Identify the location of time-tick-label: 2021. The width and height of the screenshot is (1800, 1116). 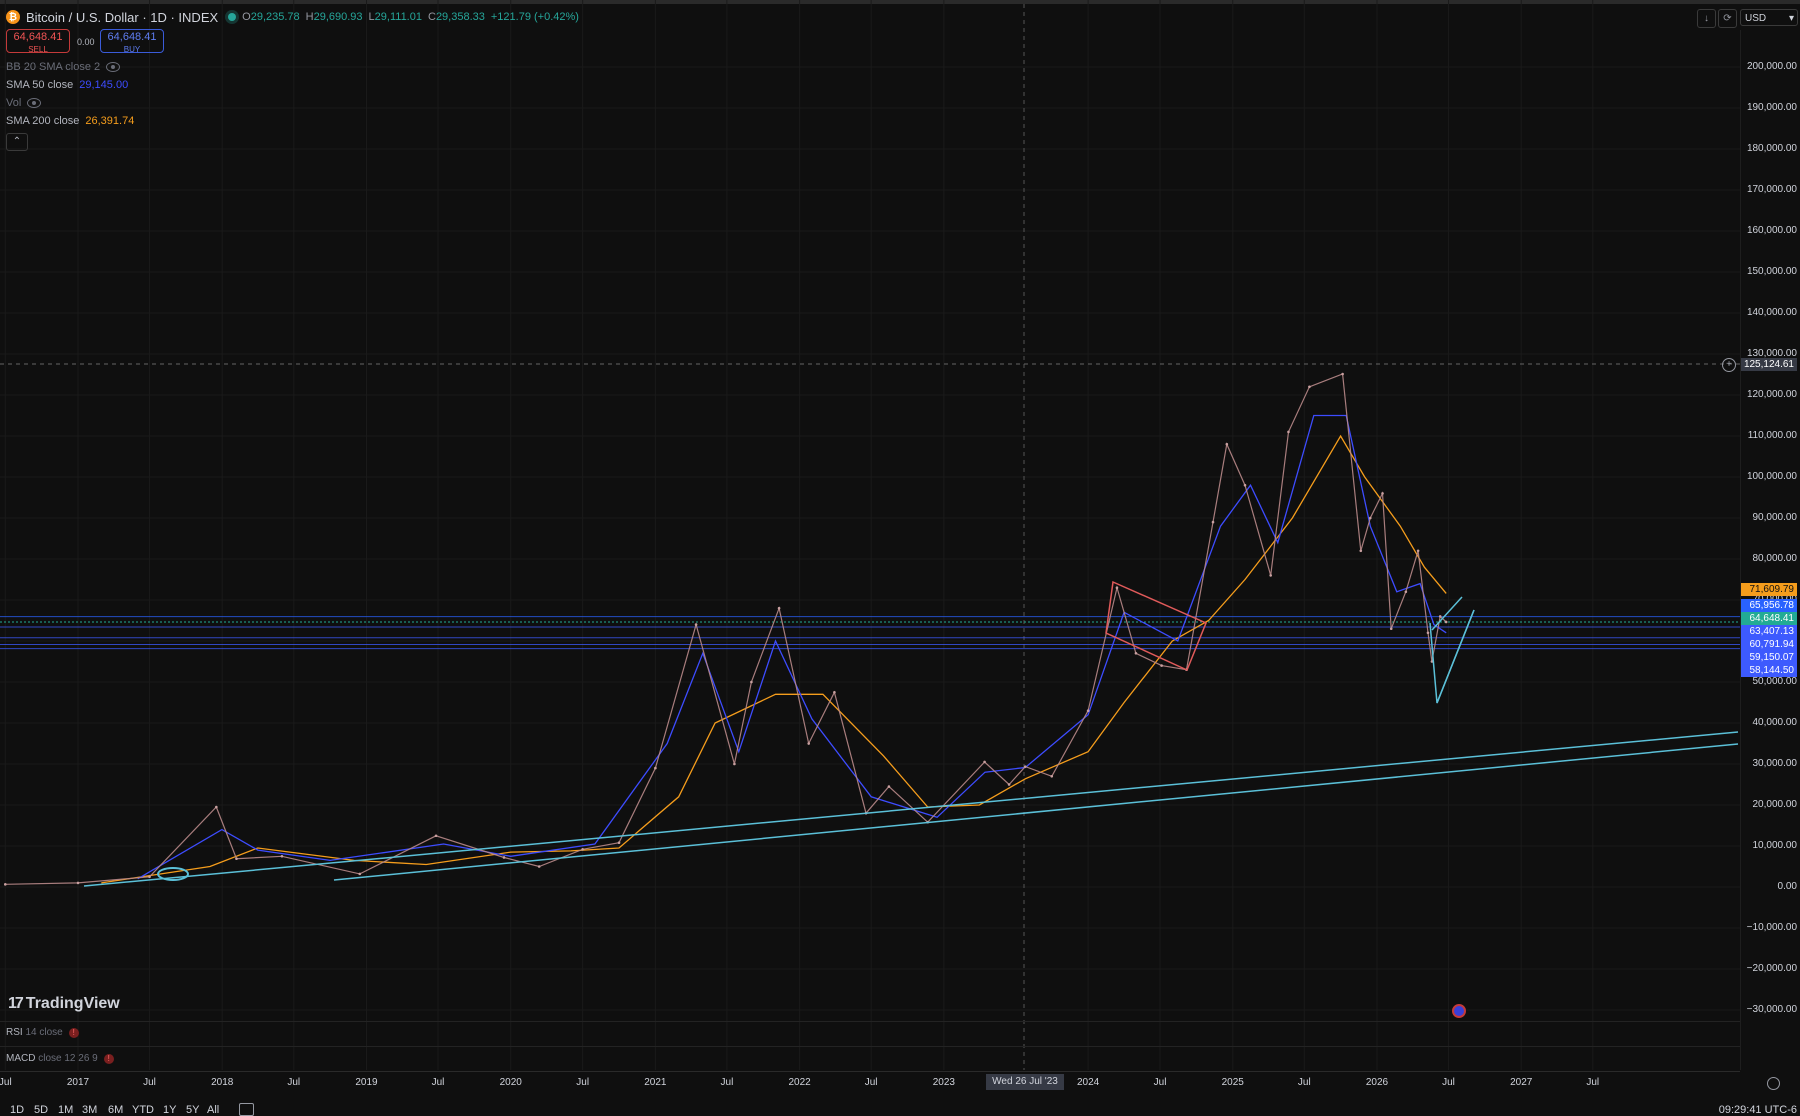
(655, 1082).